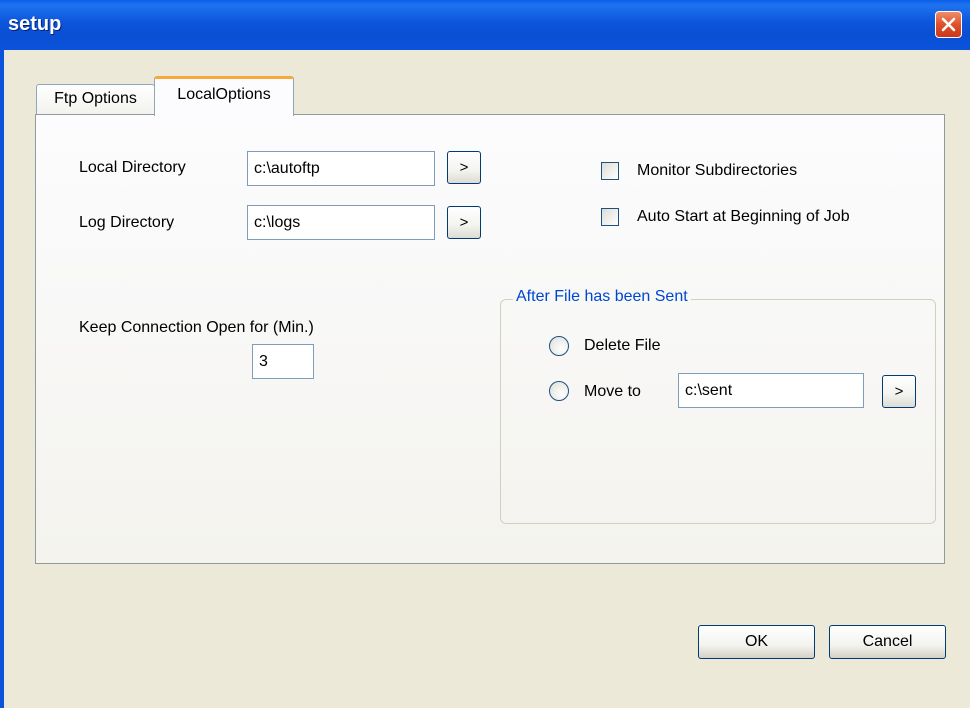  Describe the element at coordinates (610, 217) in the screenshot. I see `auto-start-checkbox` at that location.